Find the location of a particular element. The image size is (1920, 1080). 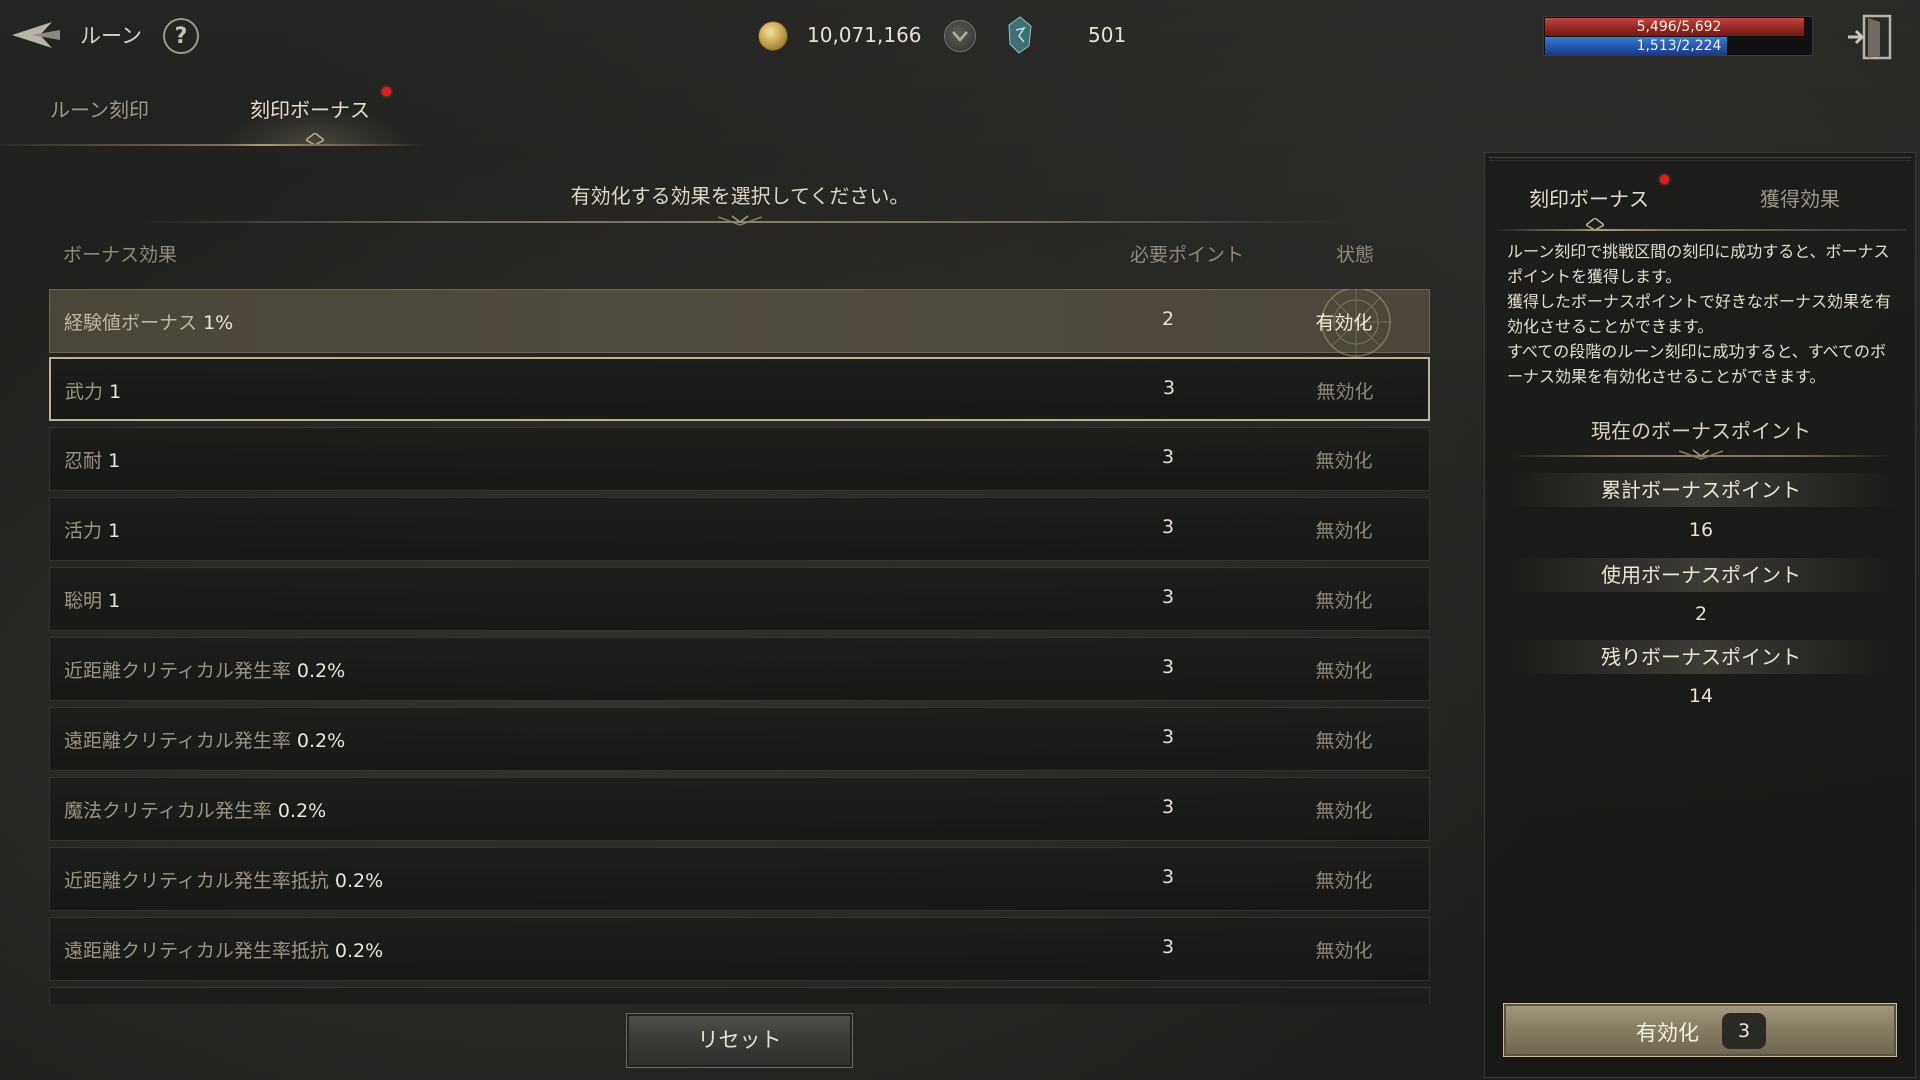

effect-label: 遠距離クリティカル発生率抵抗 is located at coordinates (196, 951).